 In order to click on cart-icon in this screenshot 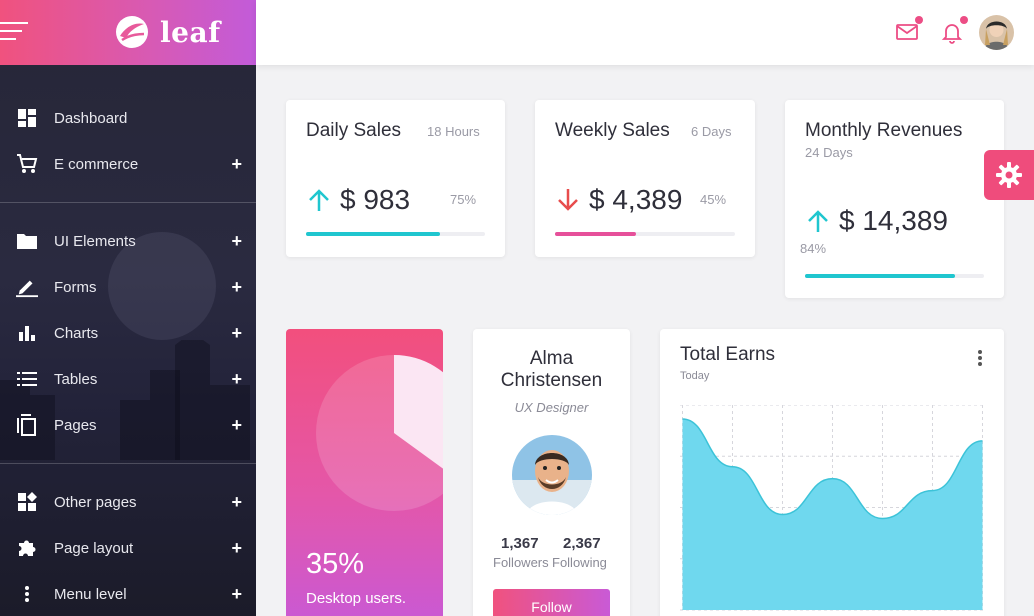, I will do `click(27, 164)`.